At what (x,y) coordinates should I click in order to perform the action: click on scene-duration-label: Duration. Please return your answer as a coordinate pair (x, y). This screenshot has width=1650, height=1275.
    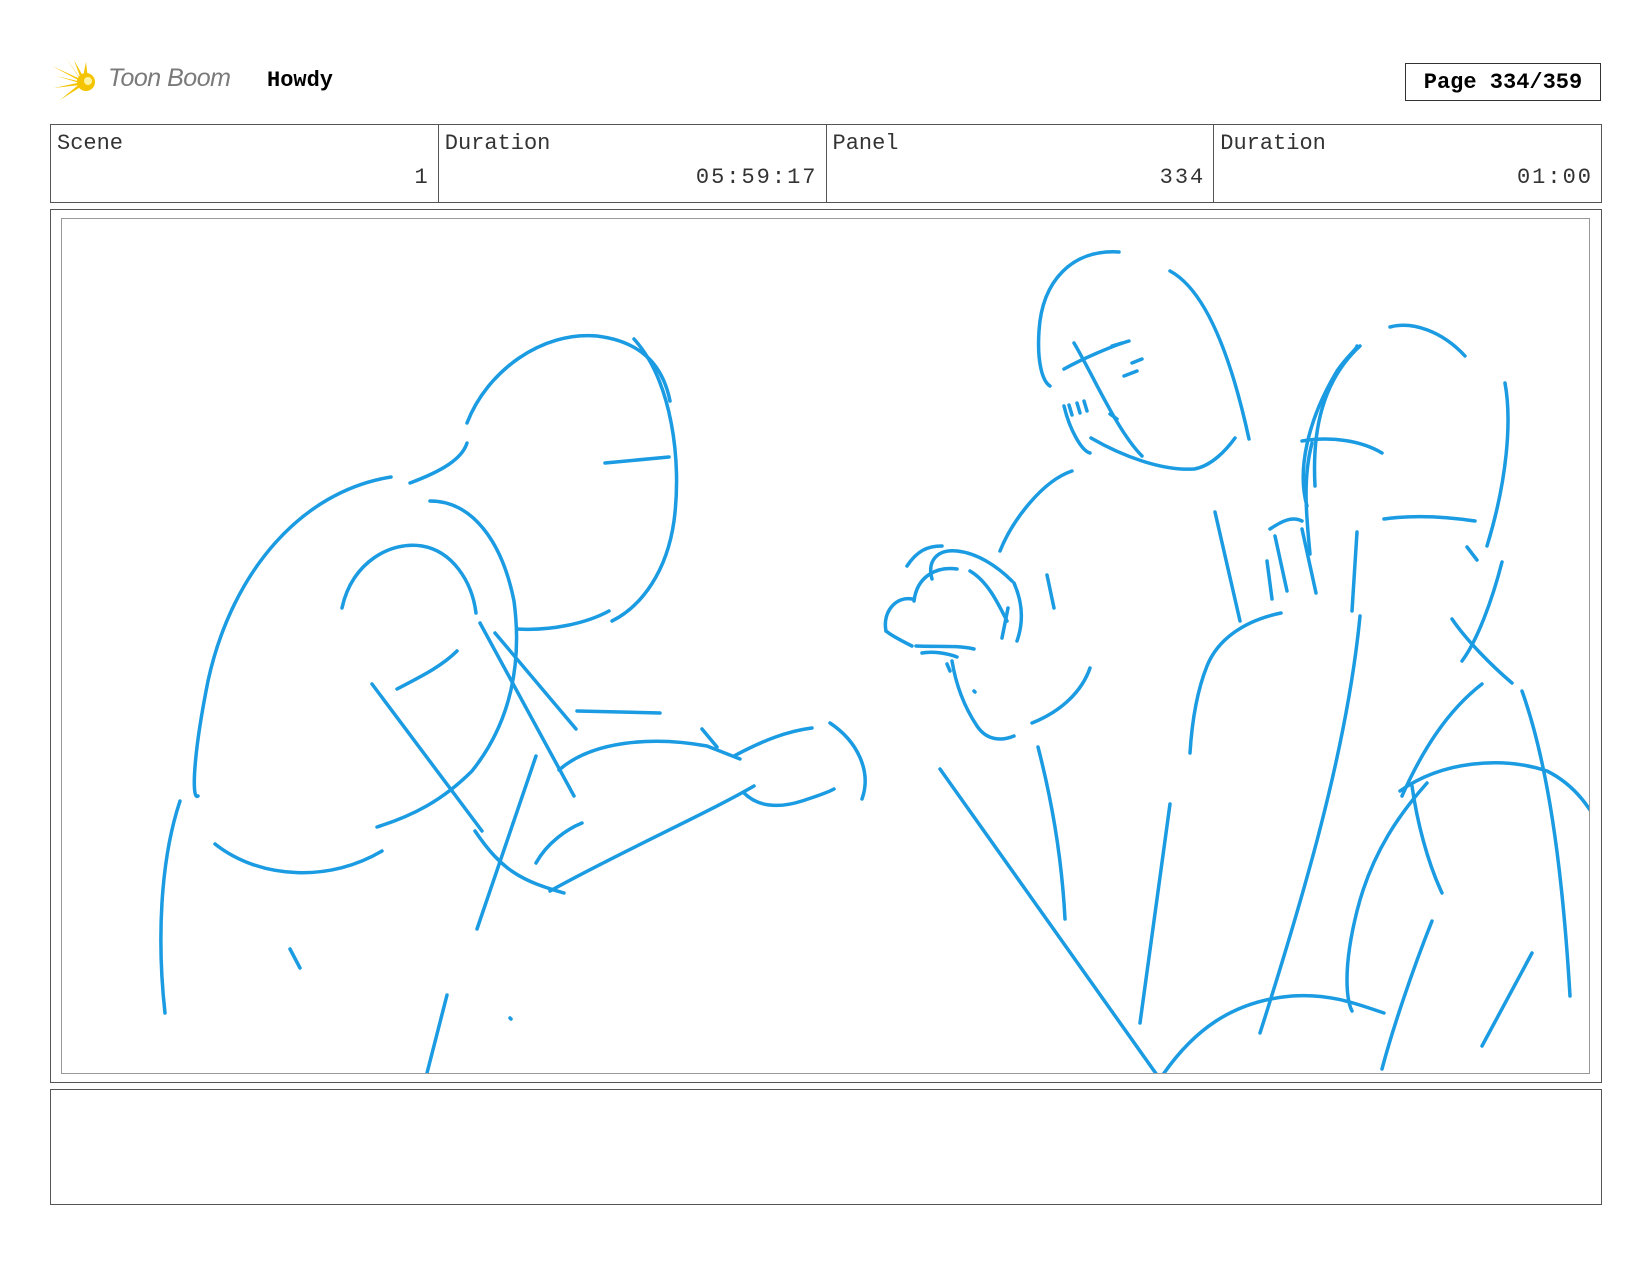
    Looking at the image, I should click on (497, 143).